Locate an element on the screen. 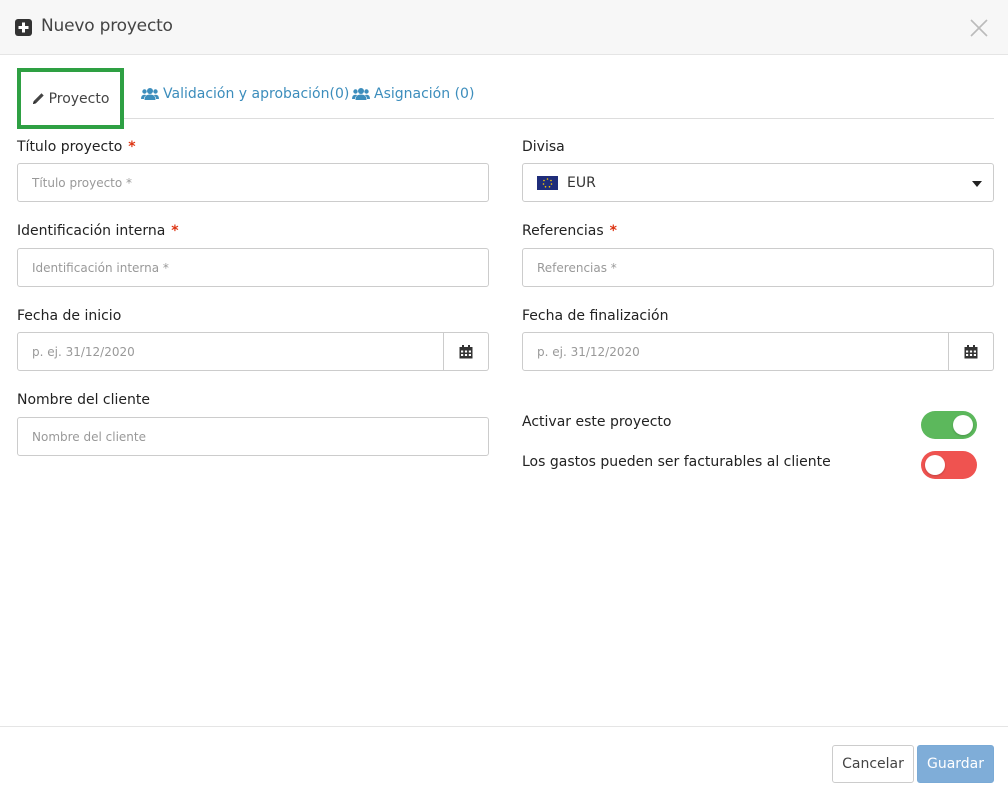 The height and width of the screenshot is (794, 1008). cliente-label: Nombre del cliente is located at coordinates (83, 400).